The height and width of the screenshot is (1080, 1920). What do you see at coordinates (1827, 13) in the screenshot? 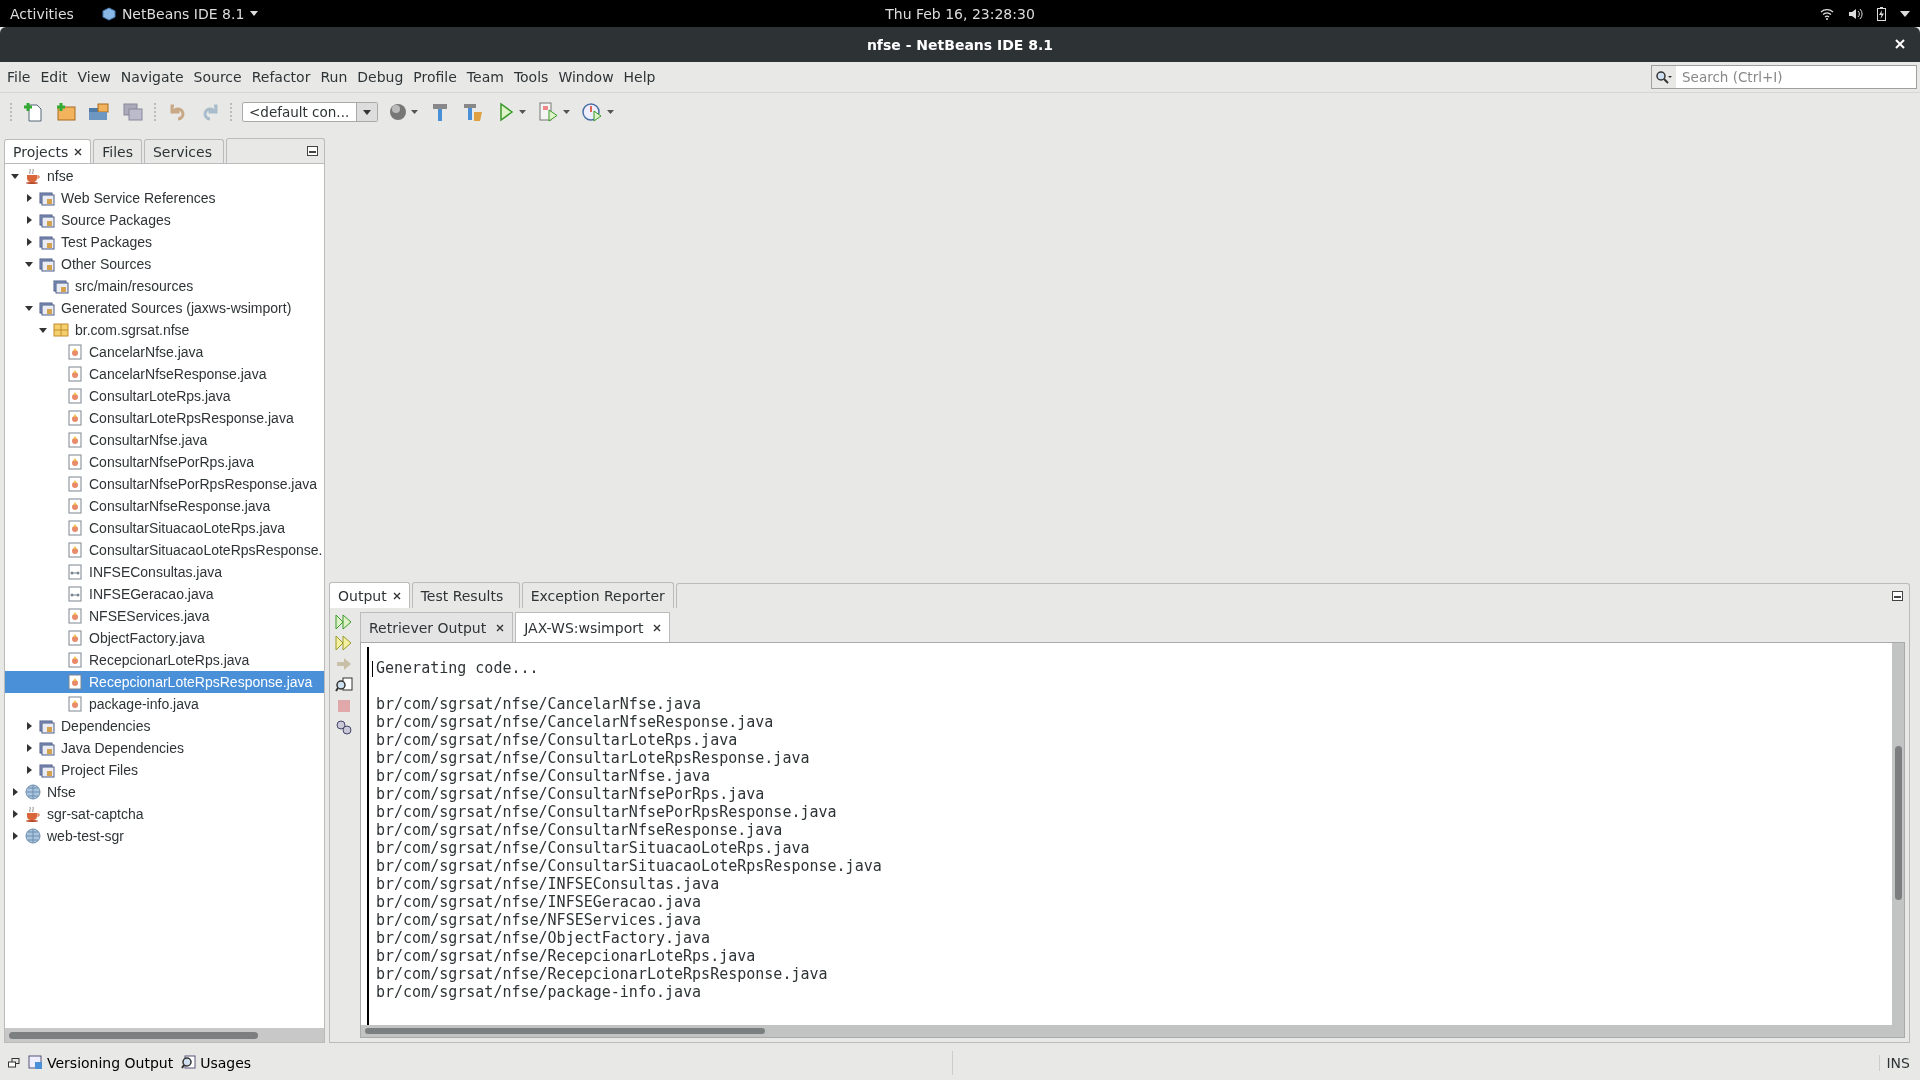
I see `wifi-icon` at bounding box center [1827, 13].